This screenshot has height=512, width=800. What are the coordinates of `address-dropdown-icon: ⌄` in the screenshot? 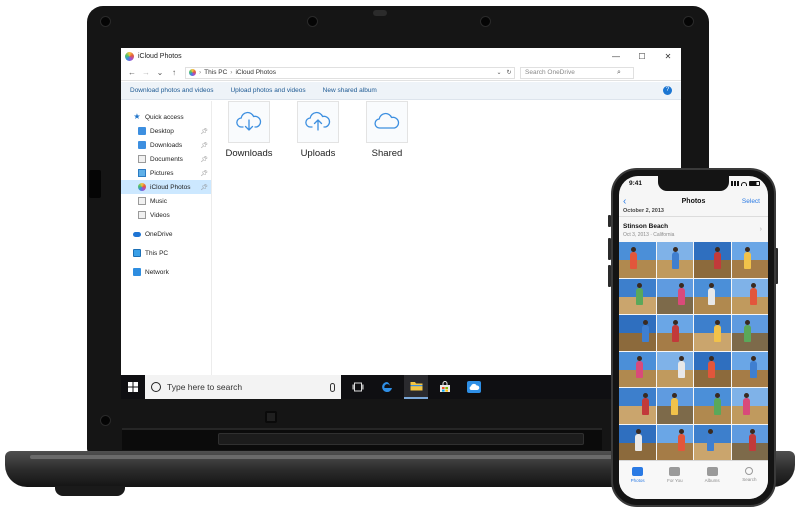 It's located at (499, 72).